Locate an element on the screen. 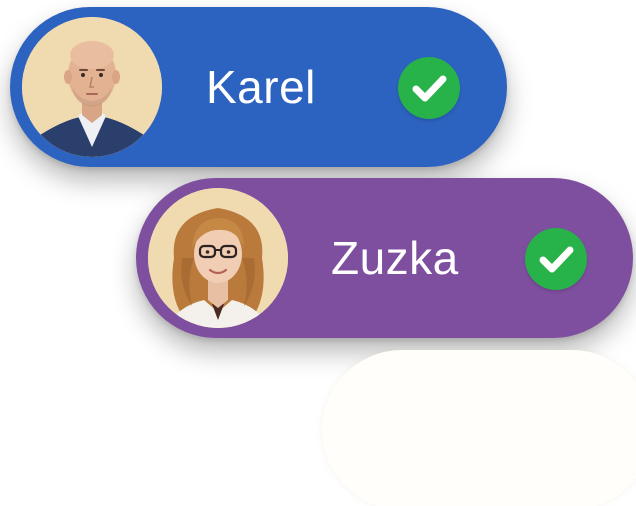  avatar-karel is located at coordinates (92, 87).